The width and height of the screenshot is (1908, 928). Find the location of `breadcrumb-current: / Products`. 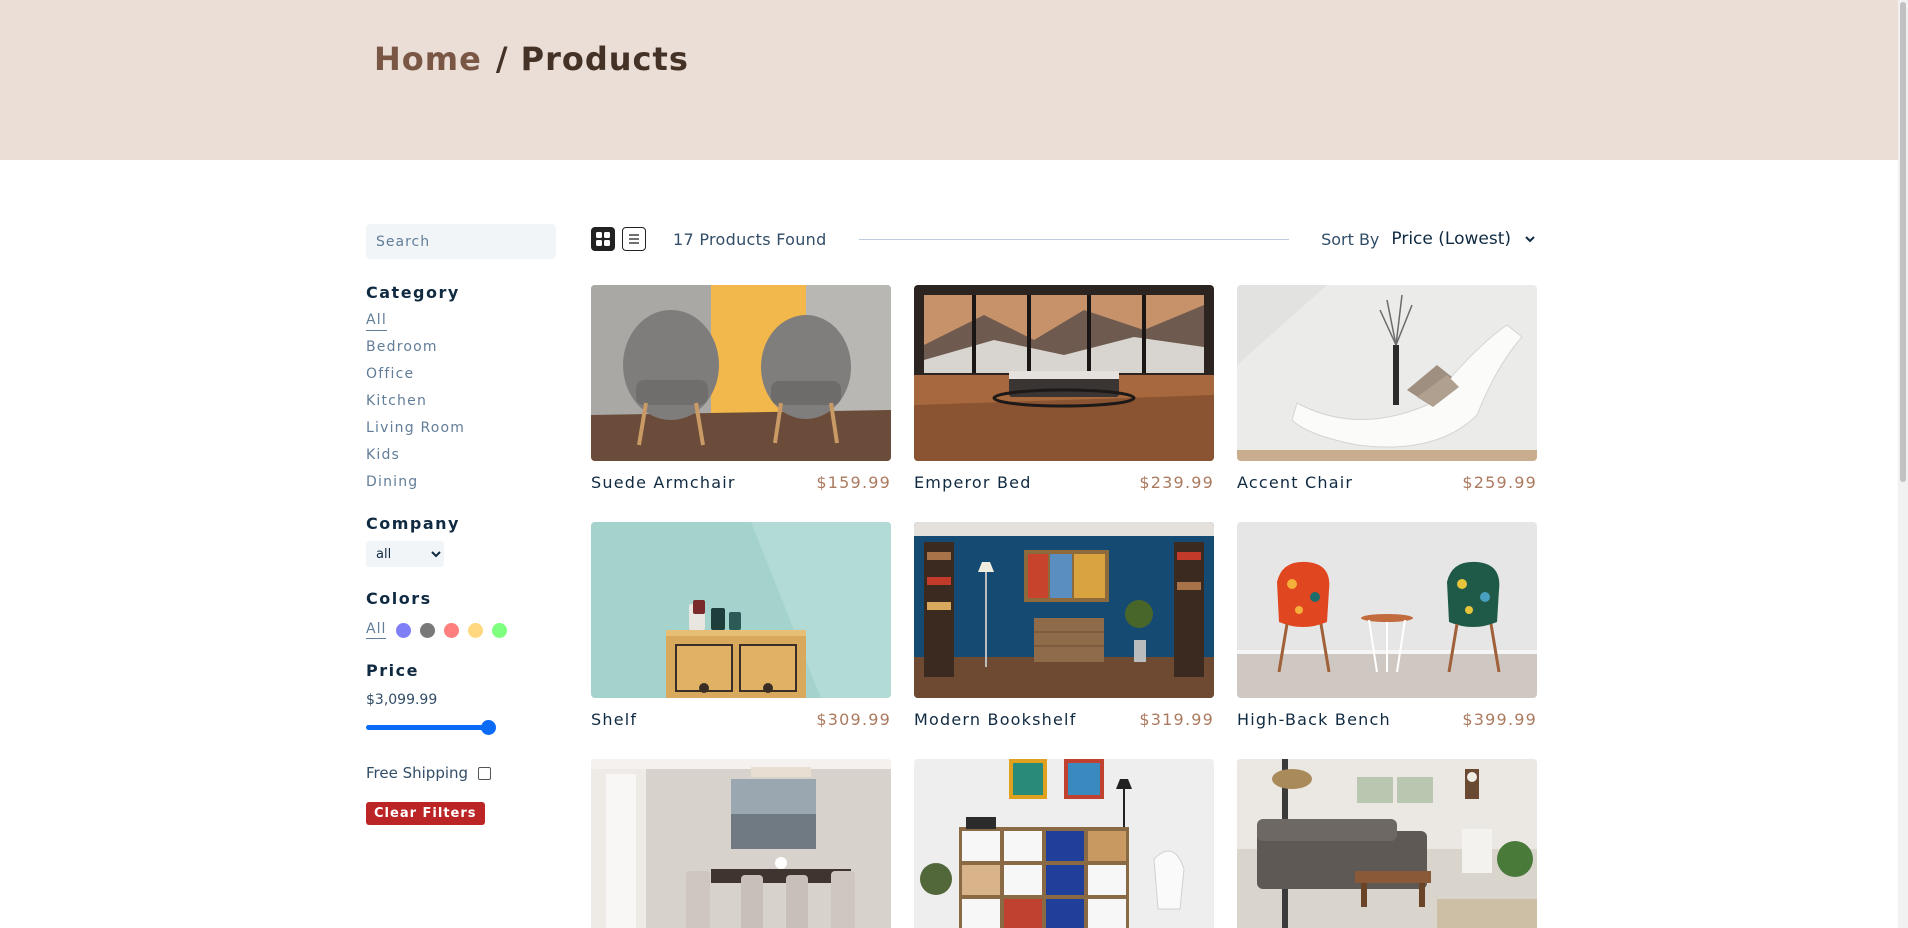

breadcrumb-current: / Products is located at coordinates (592, 59).